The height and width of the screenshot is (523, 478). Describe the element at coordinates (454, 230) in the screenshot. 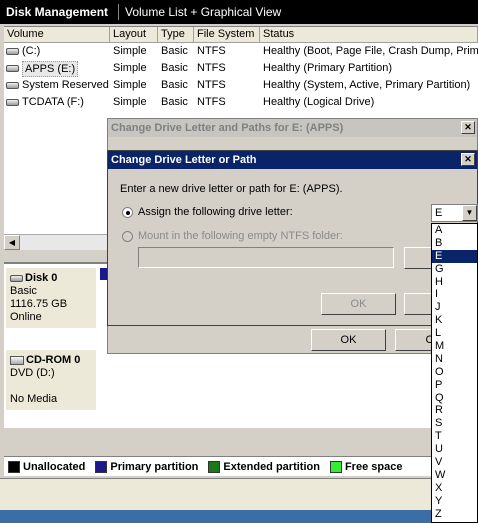

I see `drive-letter-option: A` at that location.